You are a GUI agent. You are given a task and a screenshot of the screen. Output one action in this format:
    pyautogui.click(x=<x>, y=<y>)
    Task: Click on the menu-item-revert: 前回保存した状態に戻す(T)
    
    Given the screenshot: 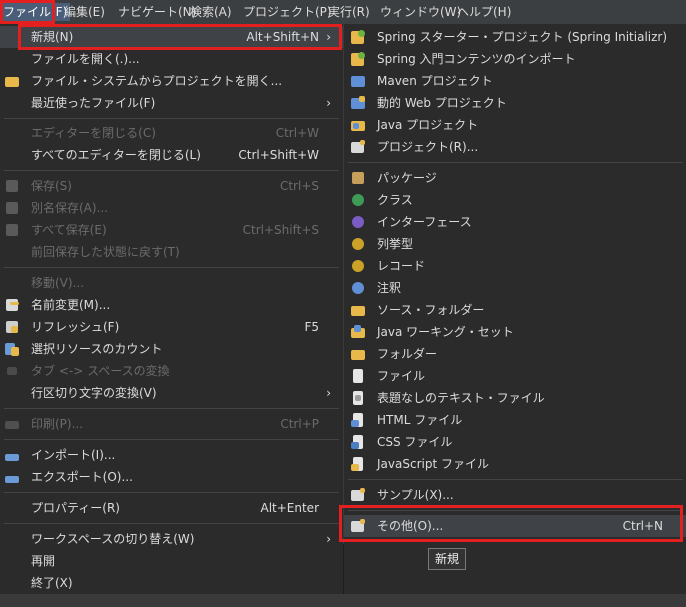 What is the action you would take?
    pyautogui.click(x=171, y=252)
    